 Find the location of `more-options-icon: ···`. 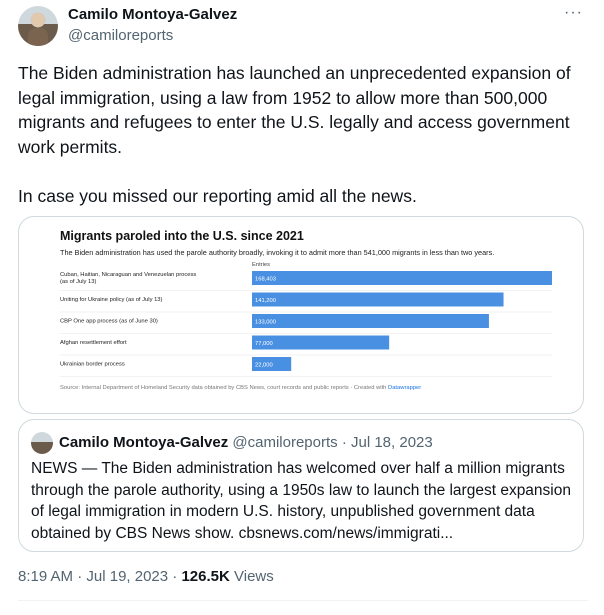

more-options-icon: ··· is located at coordinates (573, 13).